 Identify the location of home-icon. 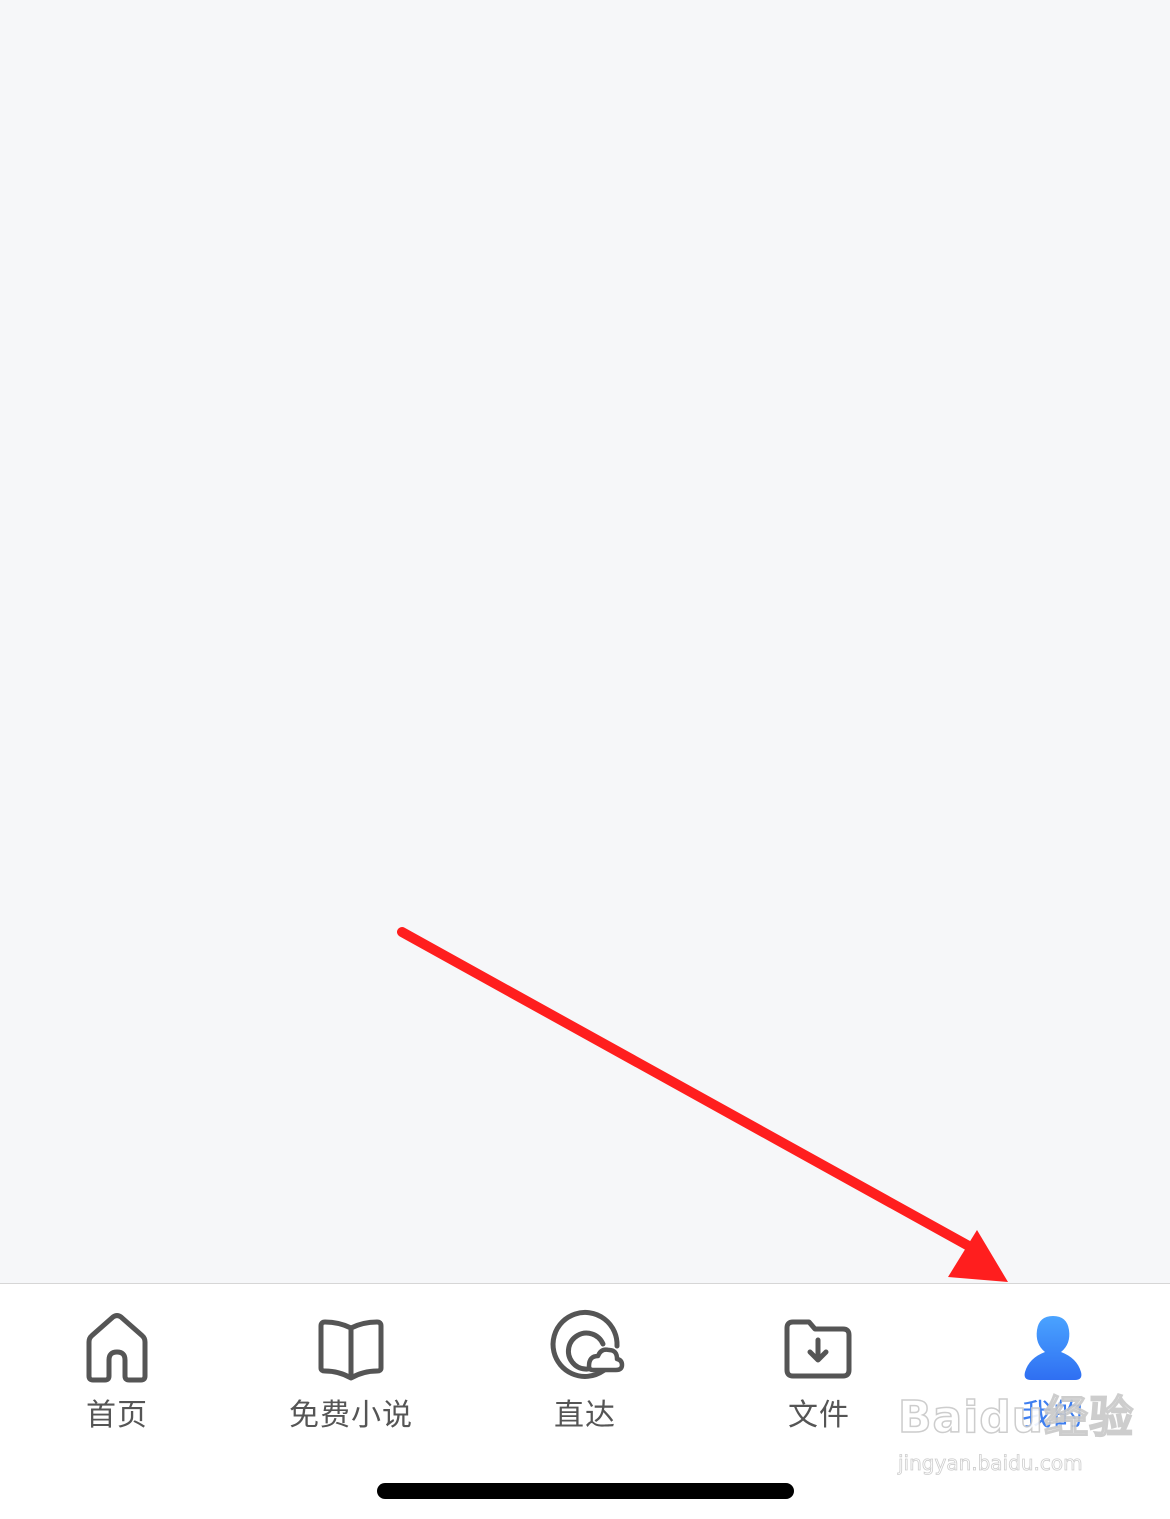
(117, 1348).